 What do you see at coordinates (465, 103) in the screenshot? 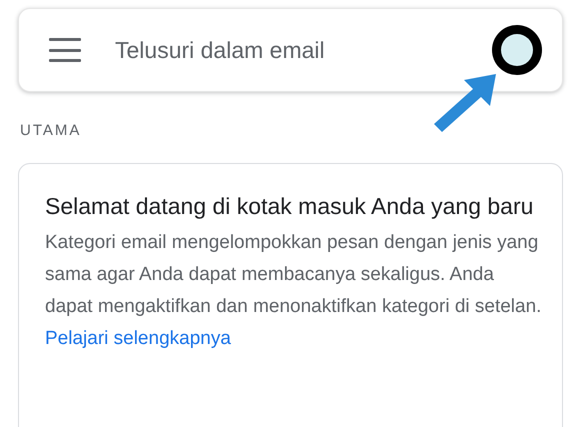
I see `arrow-icon` at bounding box center [465, 103].